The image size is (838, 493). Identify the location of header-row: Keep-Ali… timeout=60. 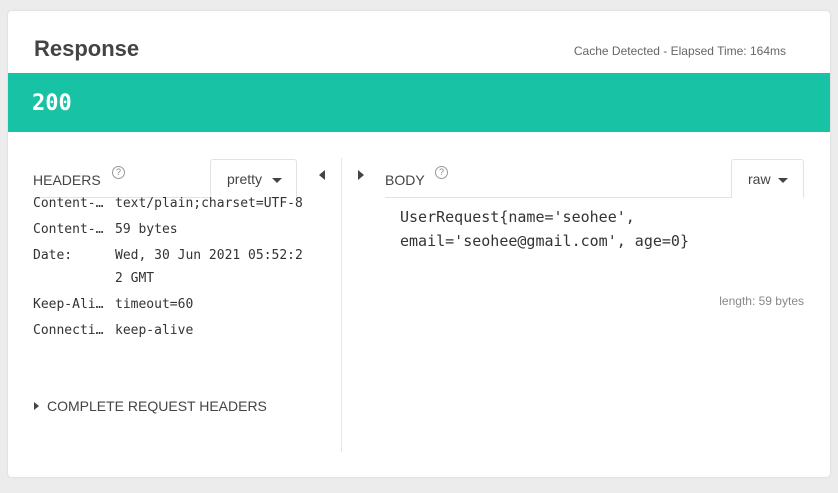
(169, 304).